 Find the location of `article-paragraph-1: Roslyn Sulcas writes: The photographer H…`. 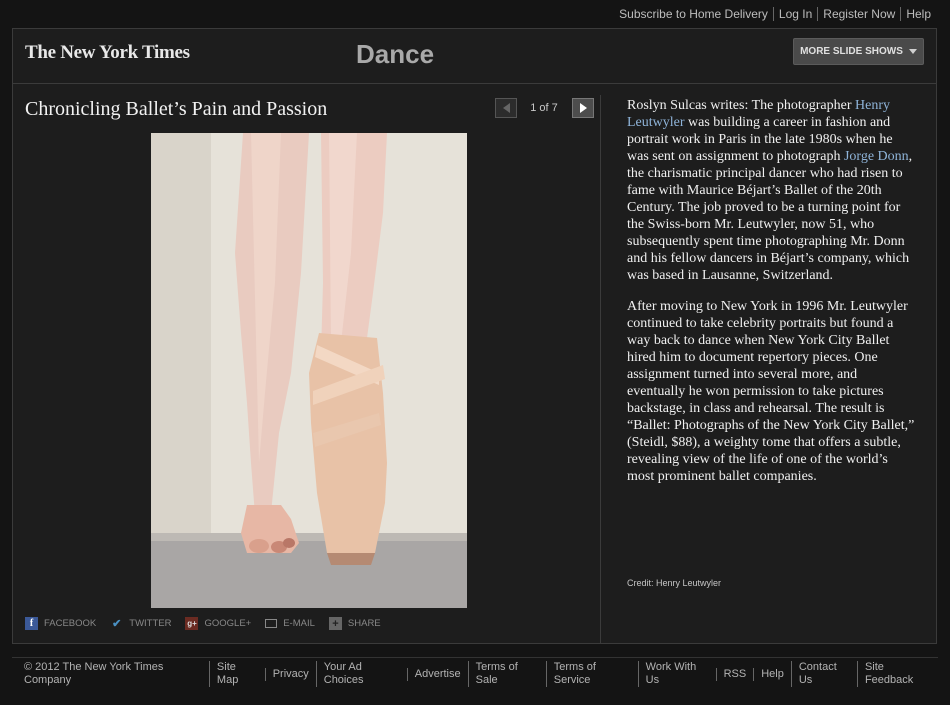

article-paragraph-1: Roslyn Sulcas writes: The photographer H… is located at coordinates (770, 190).